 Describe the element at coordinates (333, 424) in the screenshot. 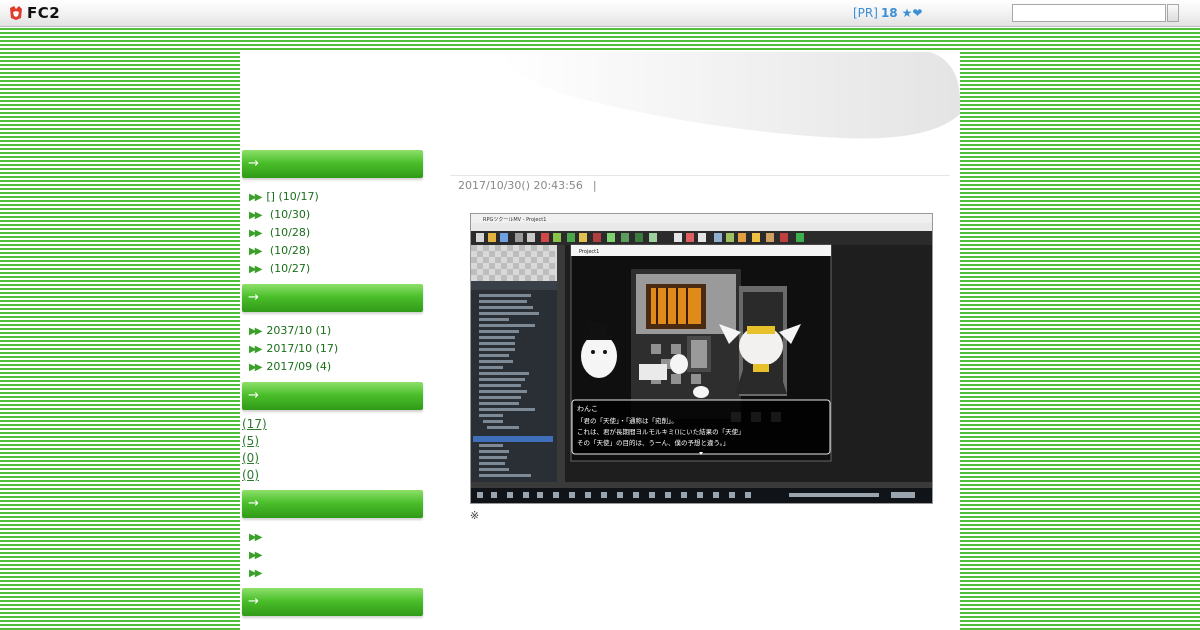

I see `list-item: (17)` at that location.